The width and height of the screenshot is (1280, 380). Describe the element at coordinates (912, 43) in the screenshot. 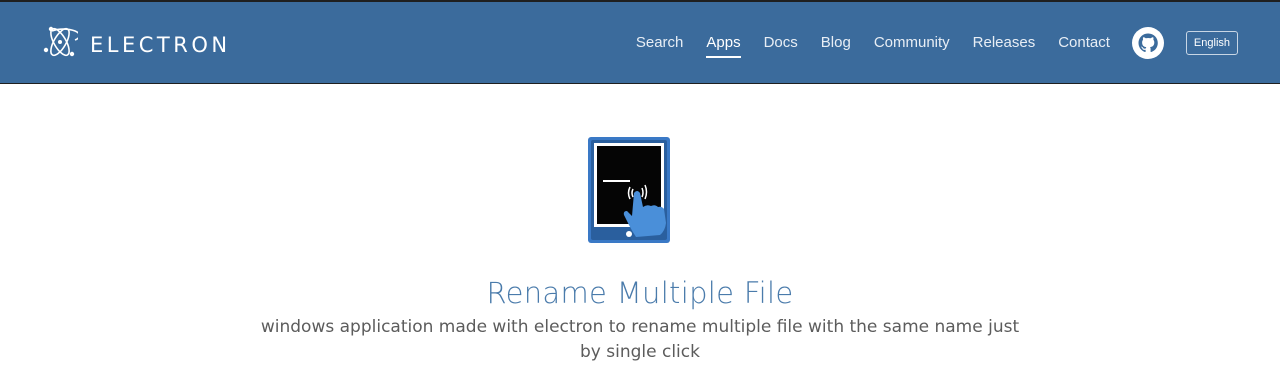

I see `nav-community: Community` at that location.